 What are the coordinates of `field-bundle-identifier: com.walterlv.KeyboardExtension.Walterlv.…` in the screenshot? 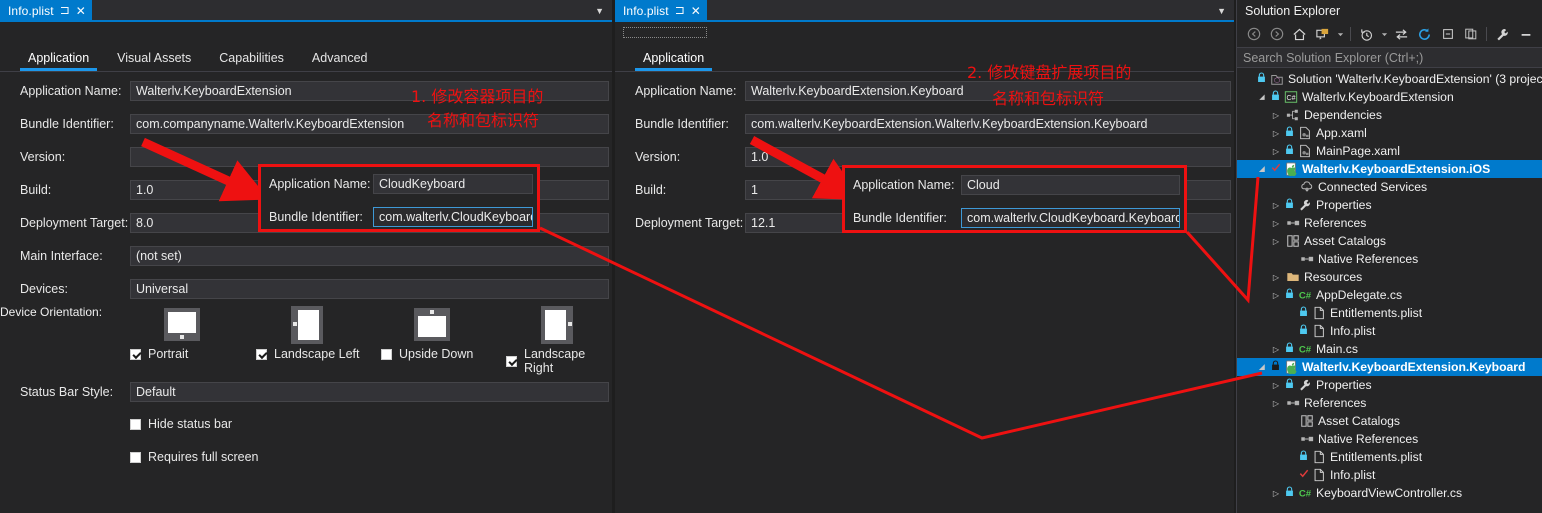 It's located at (988, 123).